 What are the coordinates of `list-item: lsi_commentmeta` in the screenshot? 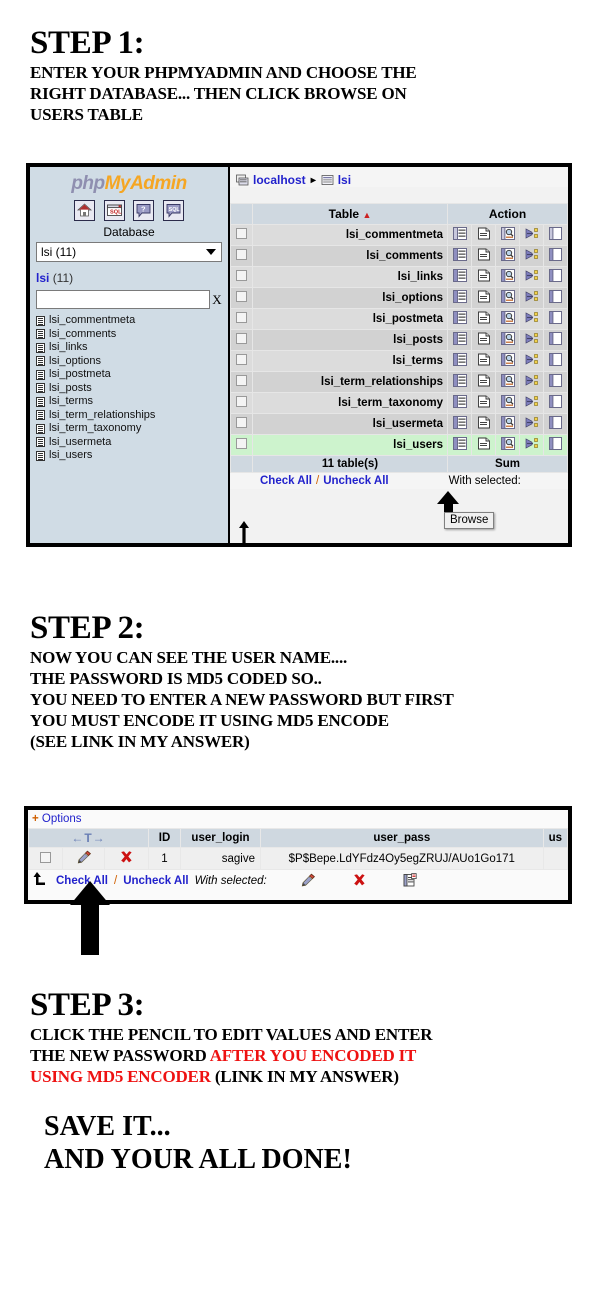 It's located at (132, 321).